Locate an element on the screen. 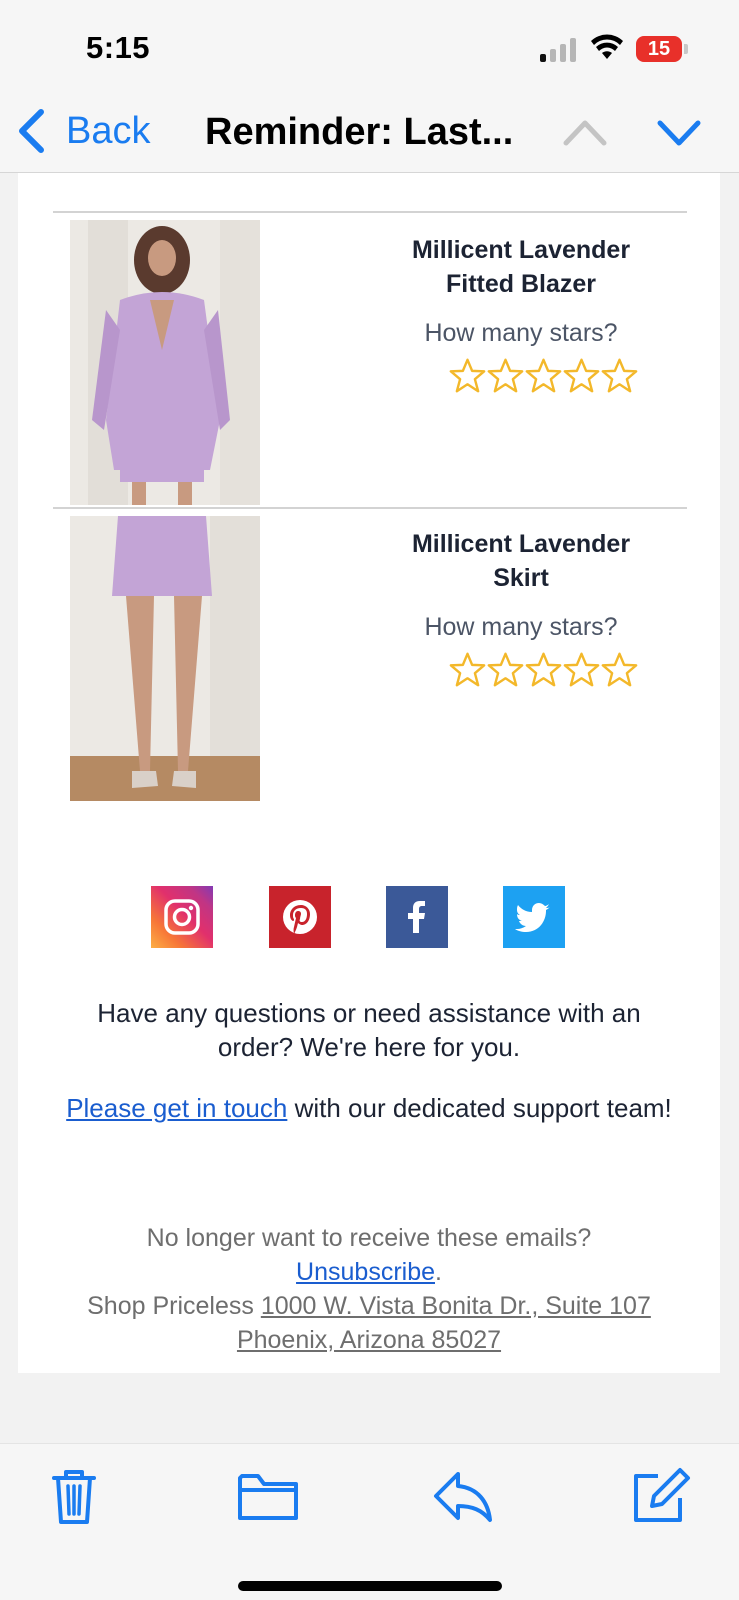 This screenshot has width=739, height=1600. status-time: 5:15 is located at coordinates (118, 47).